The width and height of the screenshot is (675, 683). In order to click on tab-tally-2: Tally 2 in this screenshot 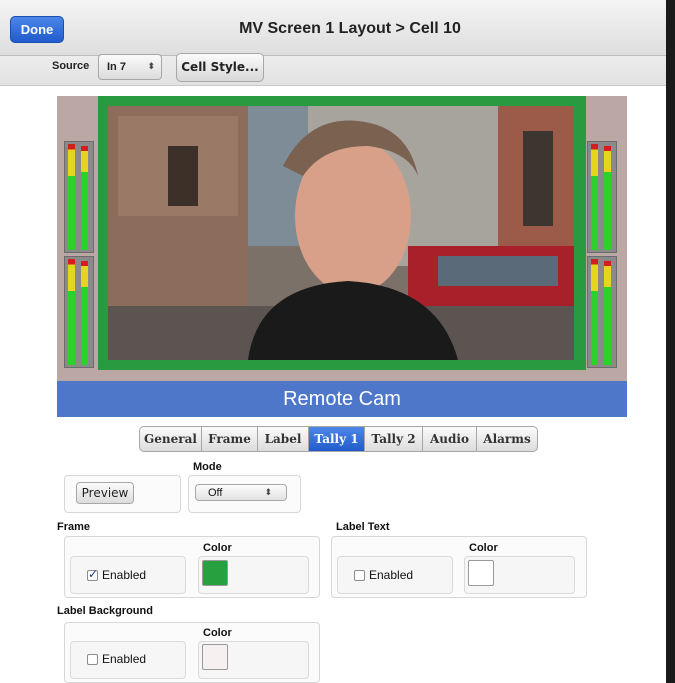, I will do `click(394, 439)`.